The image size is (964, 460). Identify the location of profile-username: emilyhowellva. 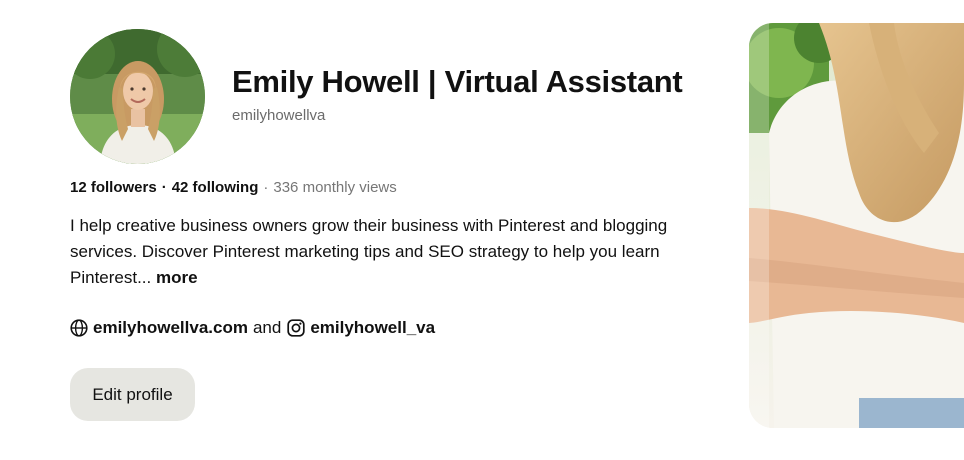
(279, 115).